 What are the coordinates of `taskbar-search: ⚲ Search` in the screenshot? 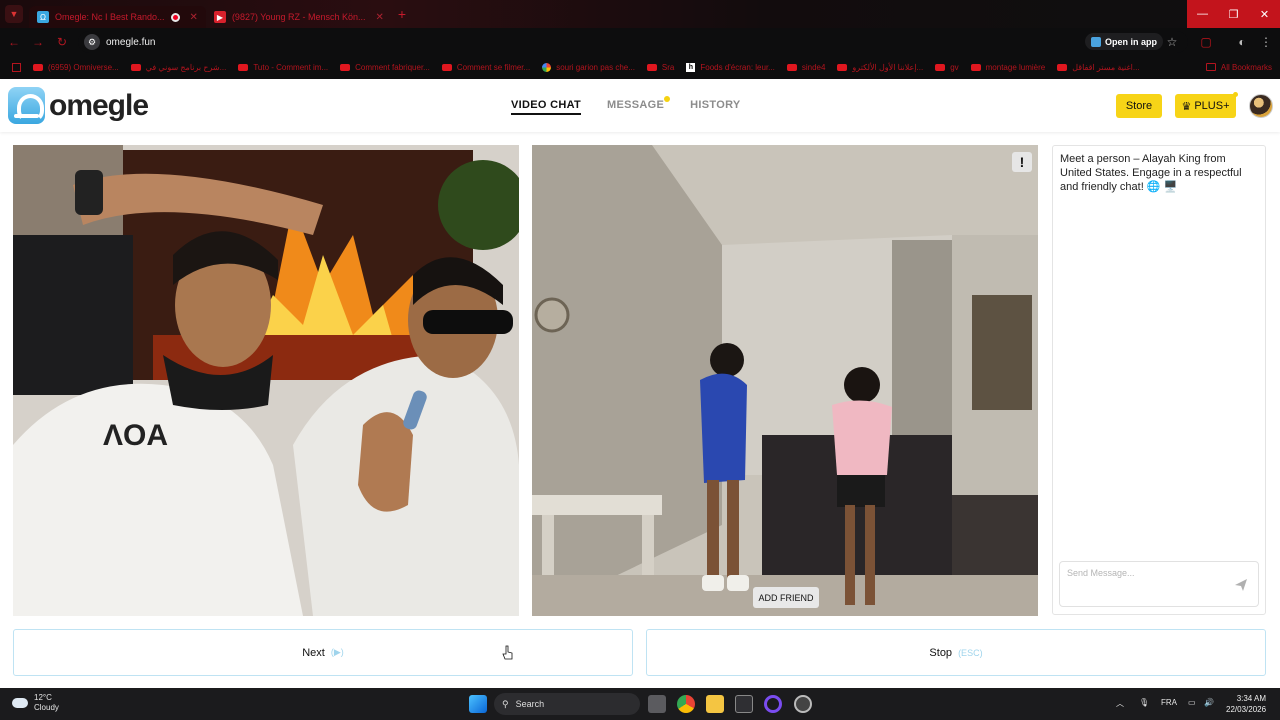 It's located at (567, 704).